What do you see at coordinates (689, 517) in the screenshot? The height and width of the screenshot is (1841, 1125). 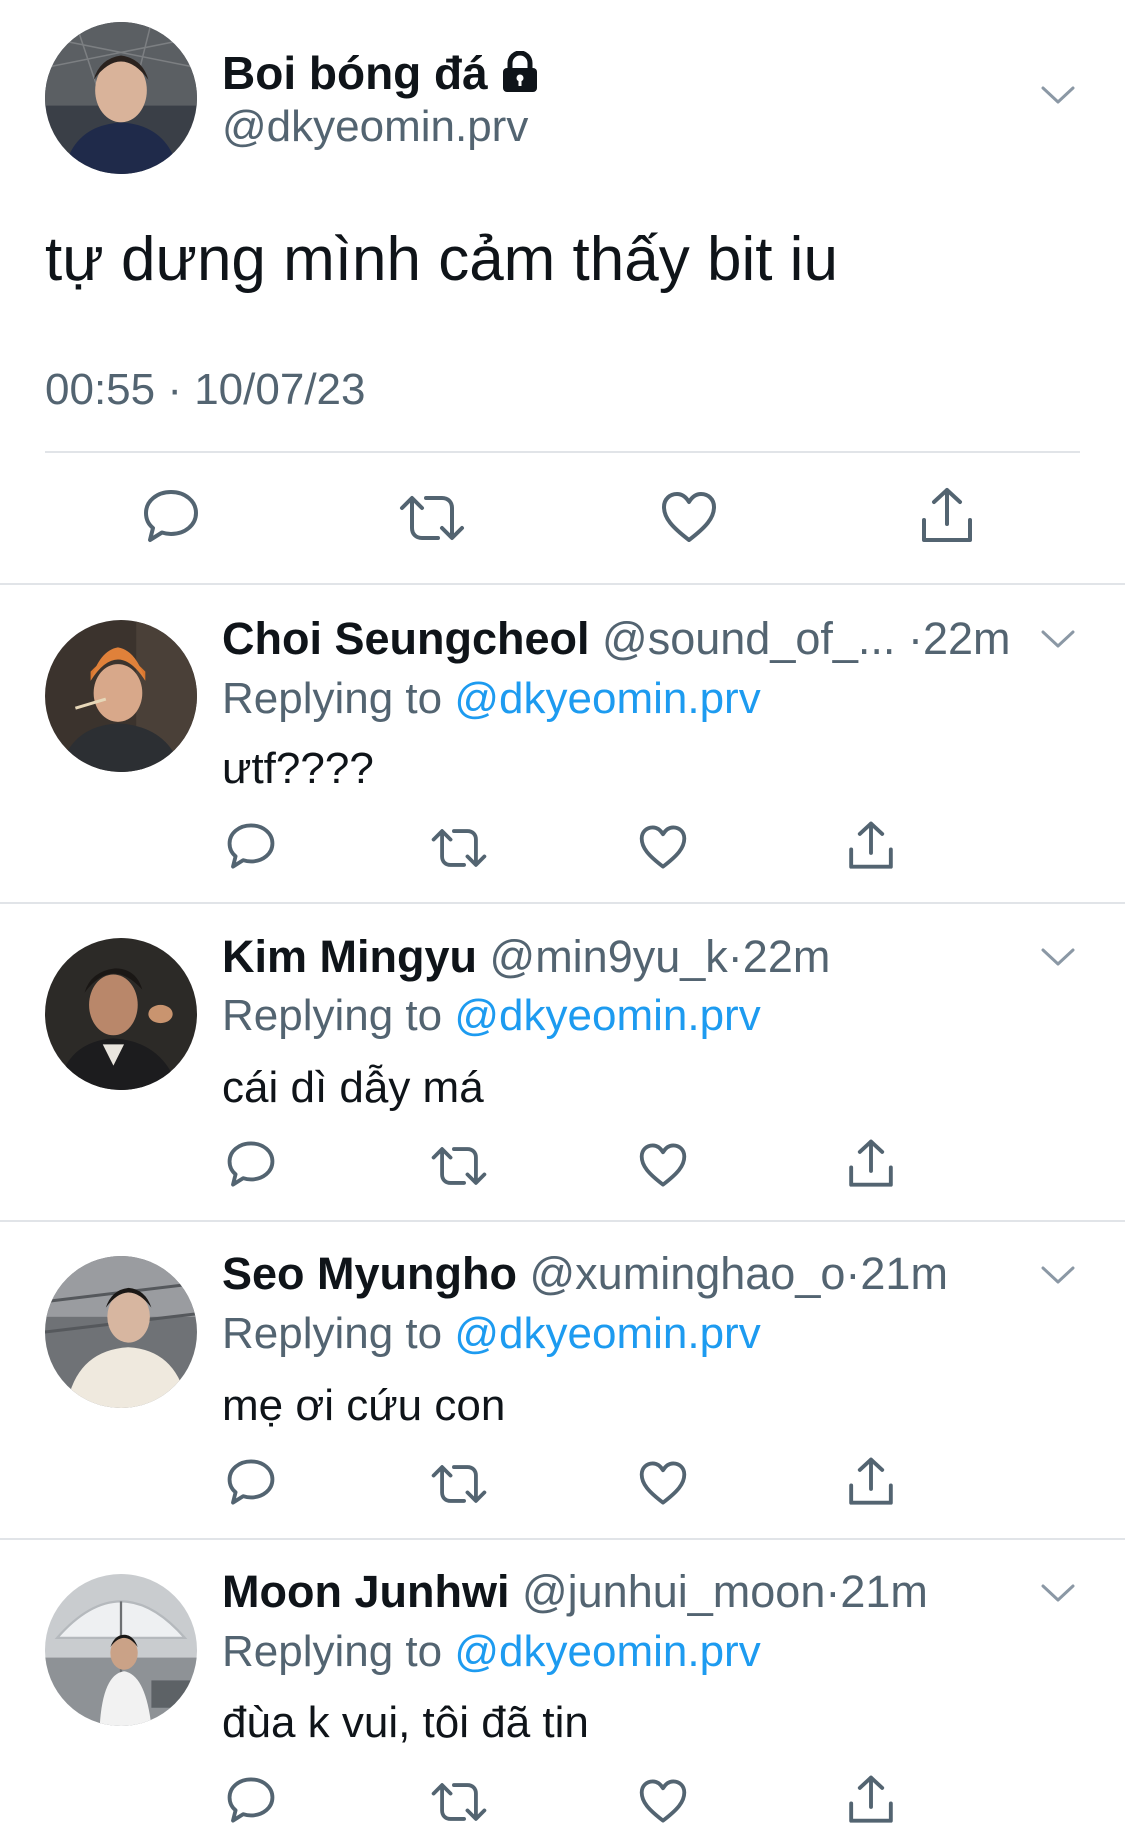 I see `main-like-icon` at bounding box center [689, 517].